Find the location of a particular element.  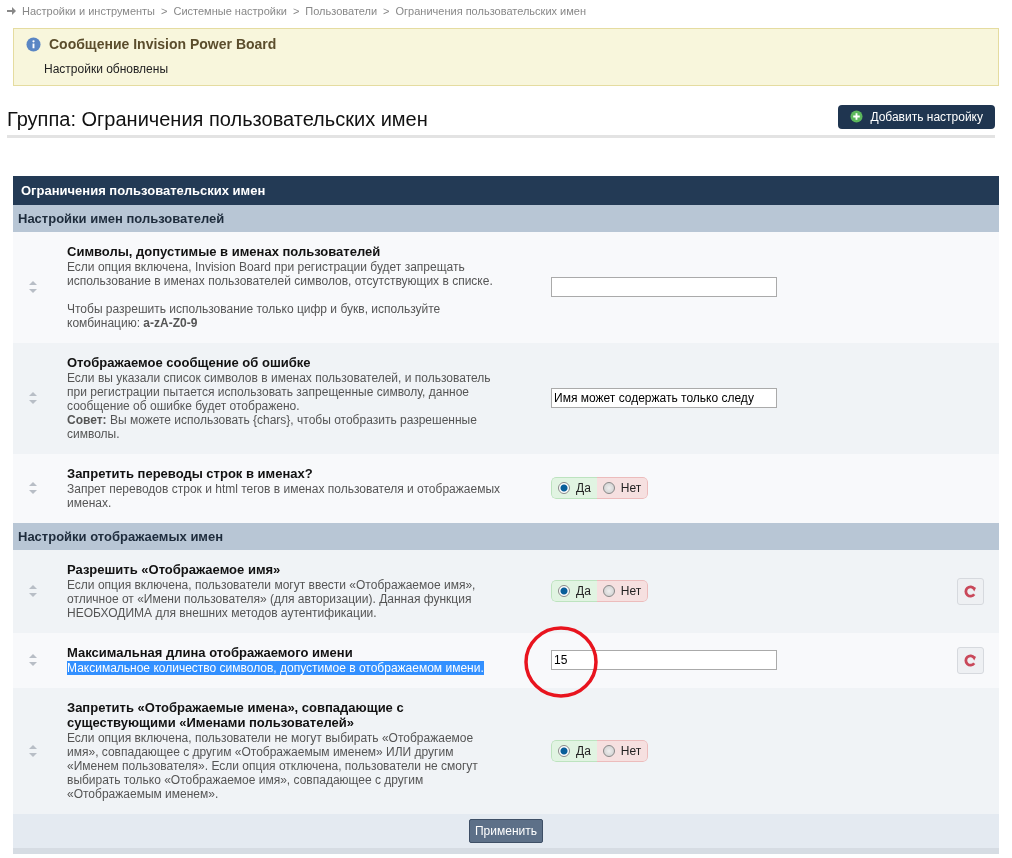

plus-icon is located at coordinates (857, 116).